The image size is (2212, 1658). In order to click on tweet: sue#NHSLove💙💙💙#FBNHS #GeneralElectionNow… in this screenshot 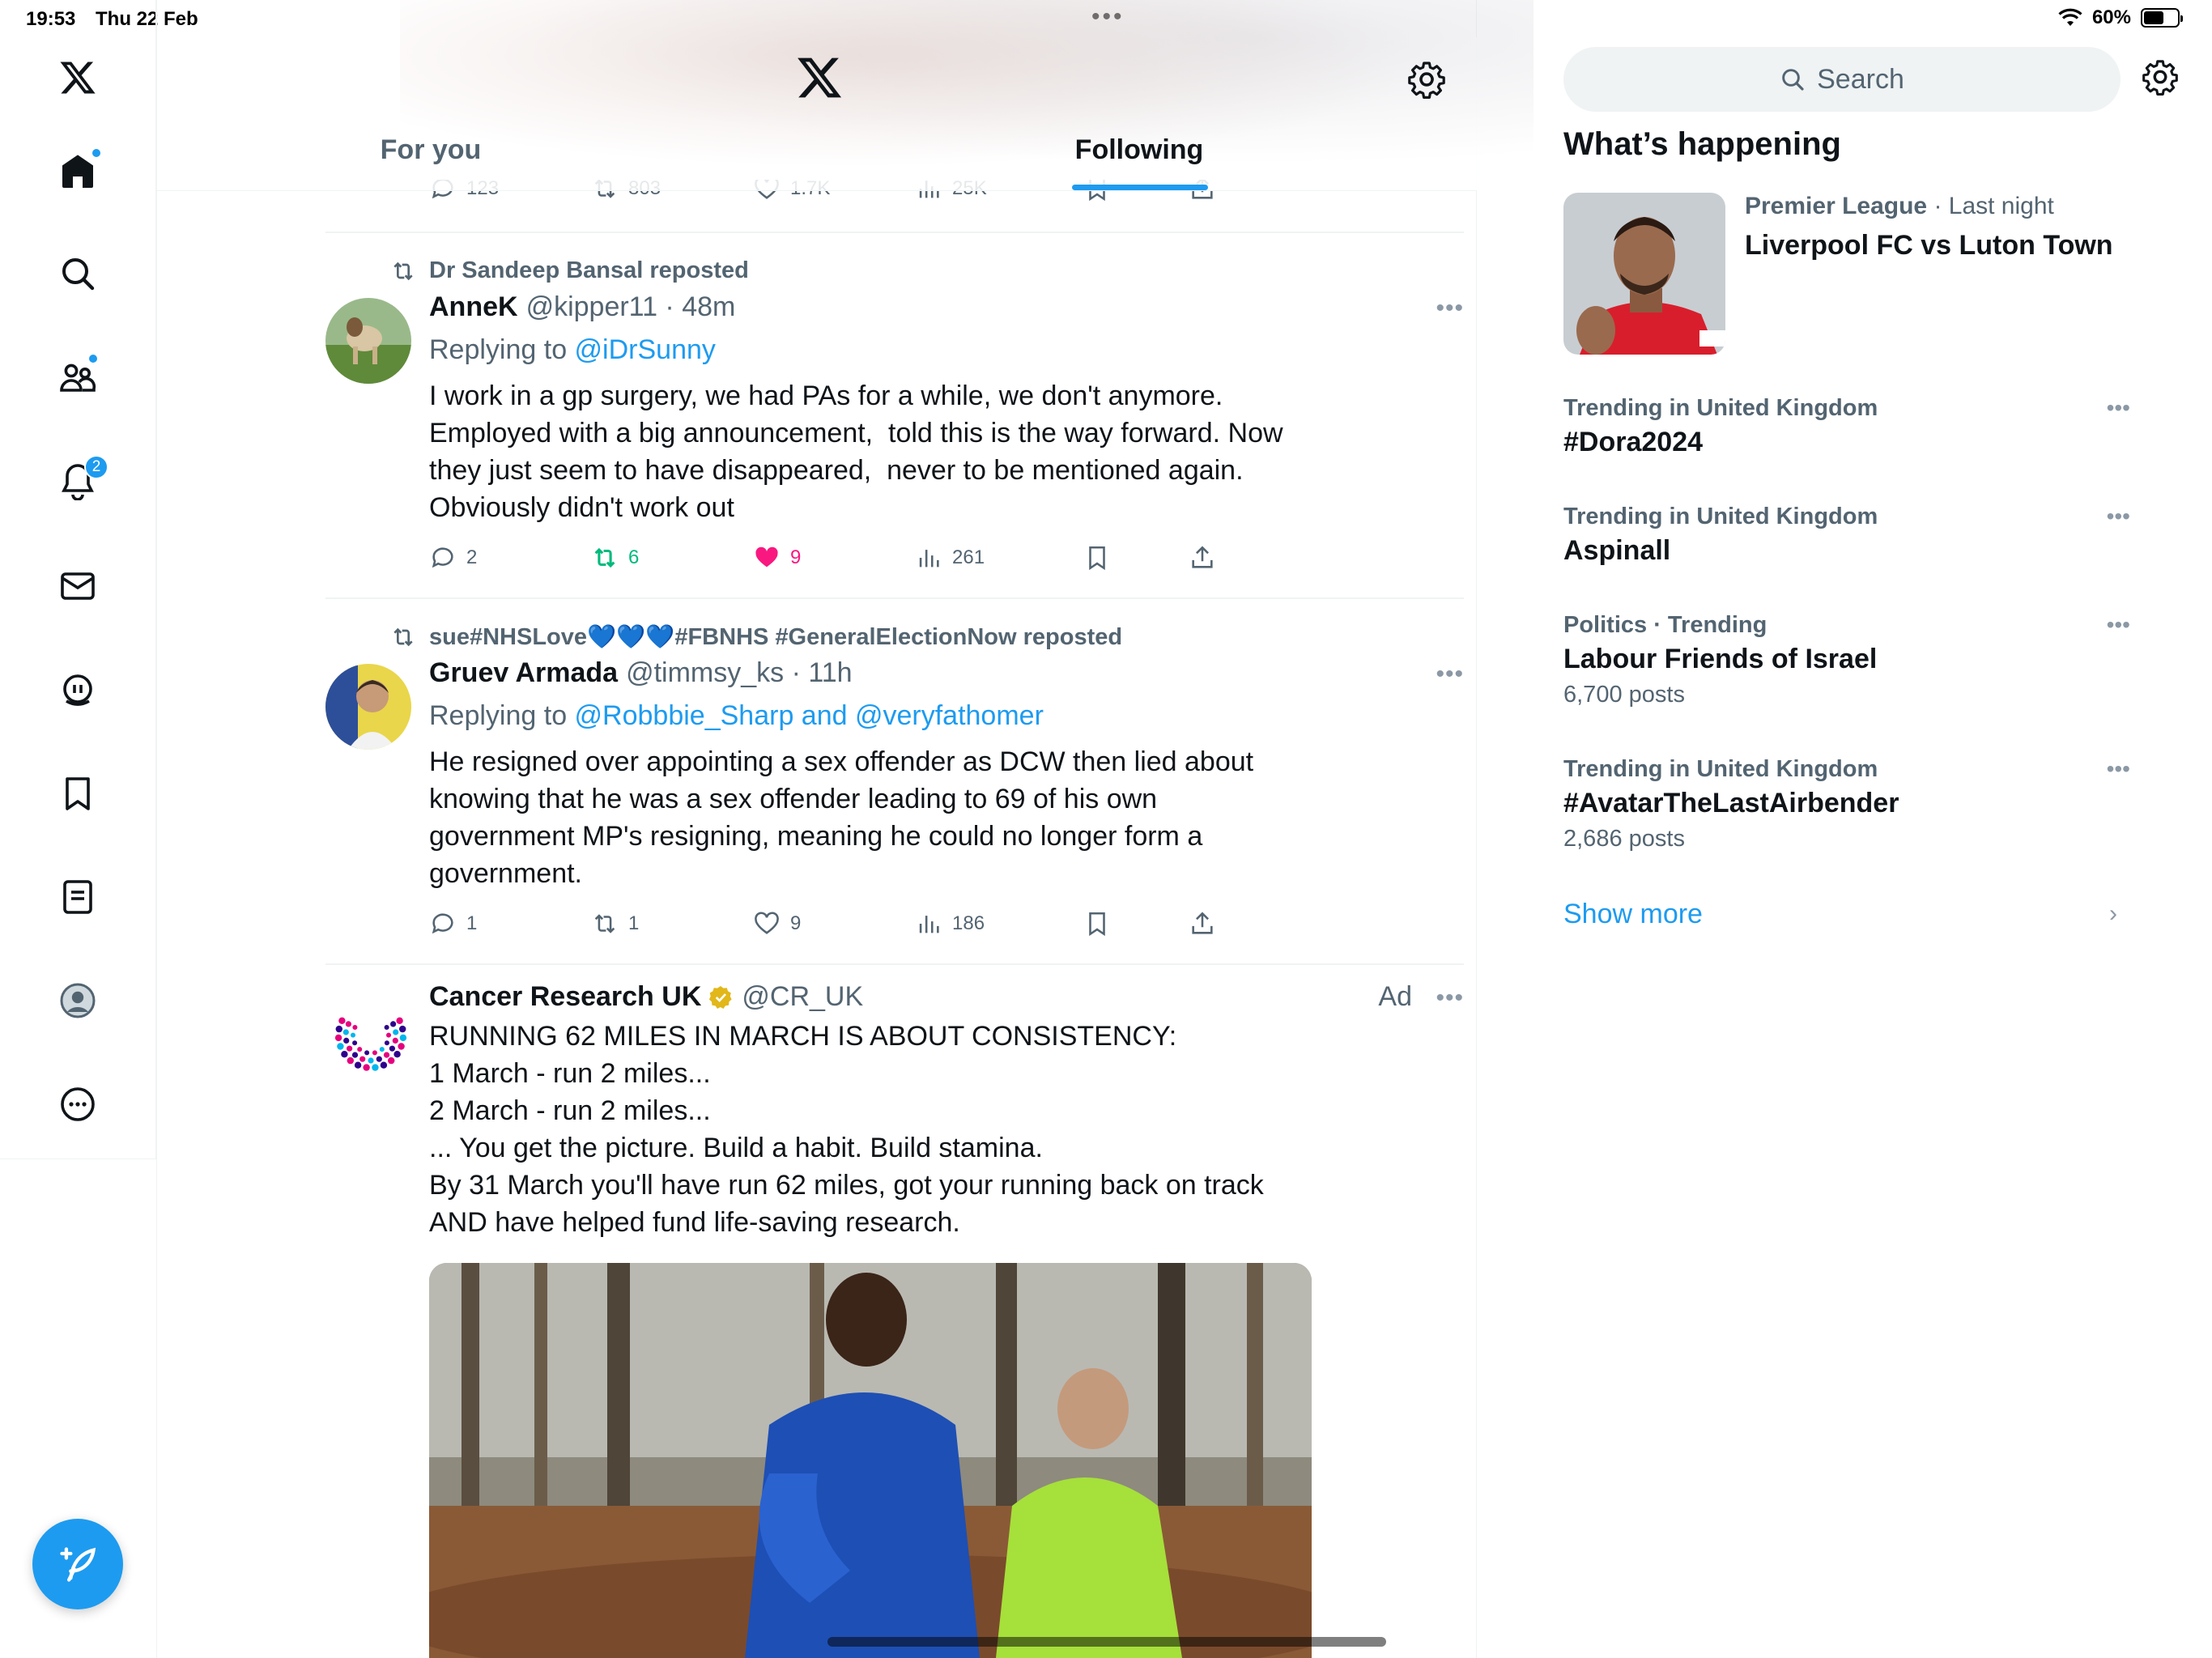, I will do `click(894, 780)`.